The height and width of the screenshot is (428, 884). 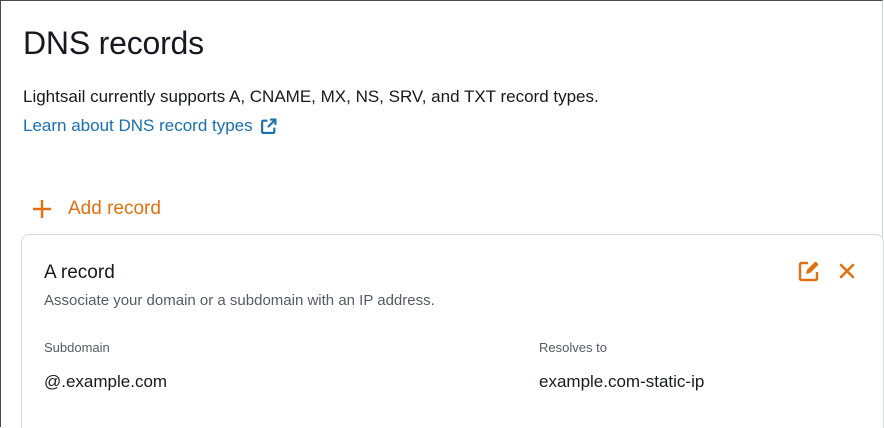 I want to click on page-title: DNS records, so click(x=113, y=43).